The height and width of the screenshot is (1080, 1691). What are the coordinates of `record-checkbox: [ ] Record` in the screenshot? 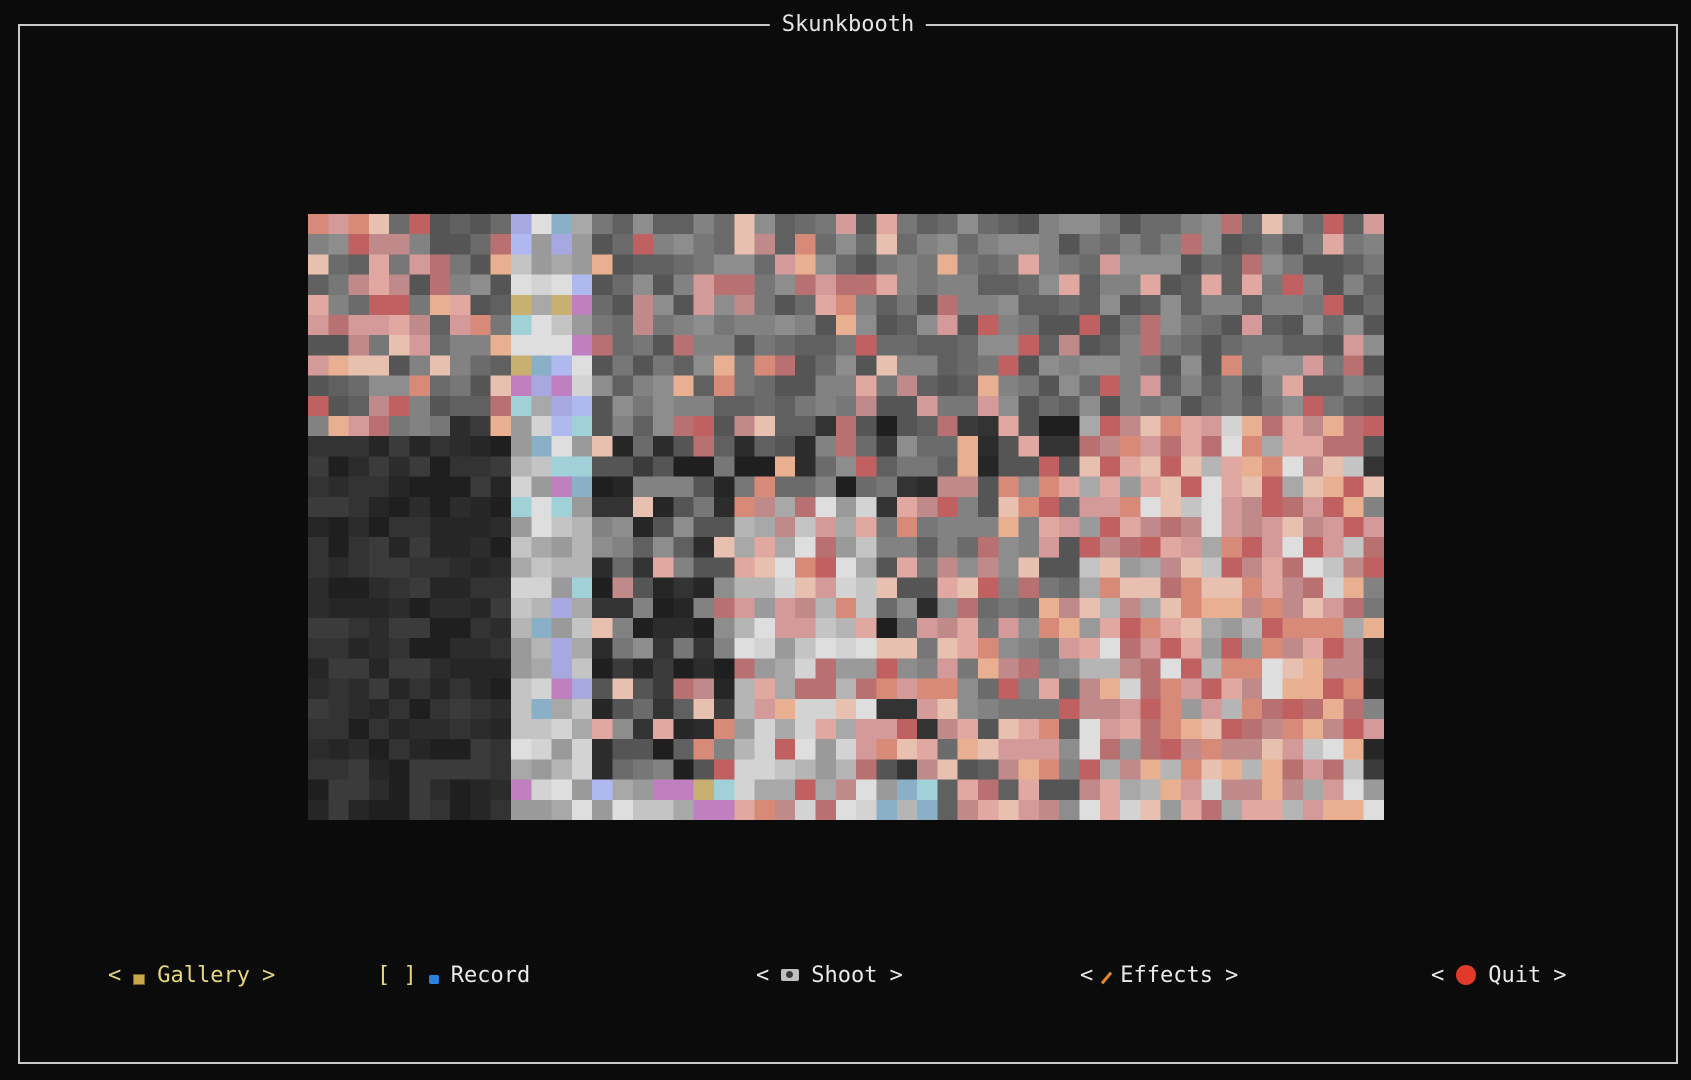 It's located at (453, 975).